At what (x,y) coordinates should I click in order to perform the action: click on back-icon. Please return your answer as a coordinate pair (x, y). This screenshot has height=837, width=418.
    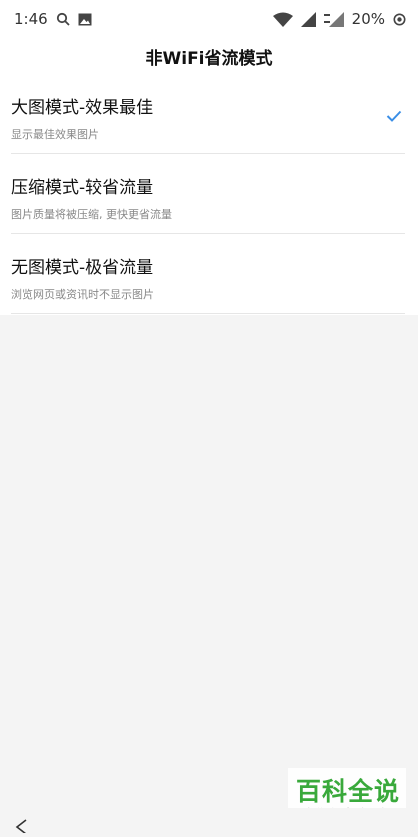
    Looking at the image, I should click on (21, 827).